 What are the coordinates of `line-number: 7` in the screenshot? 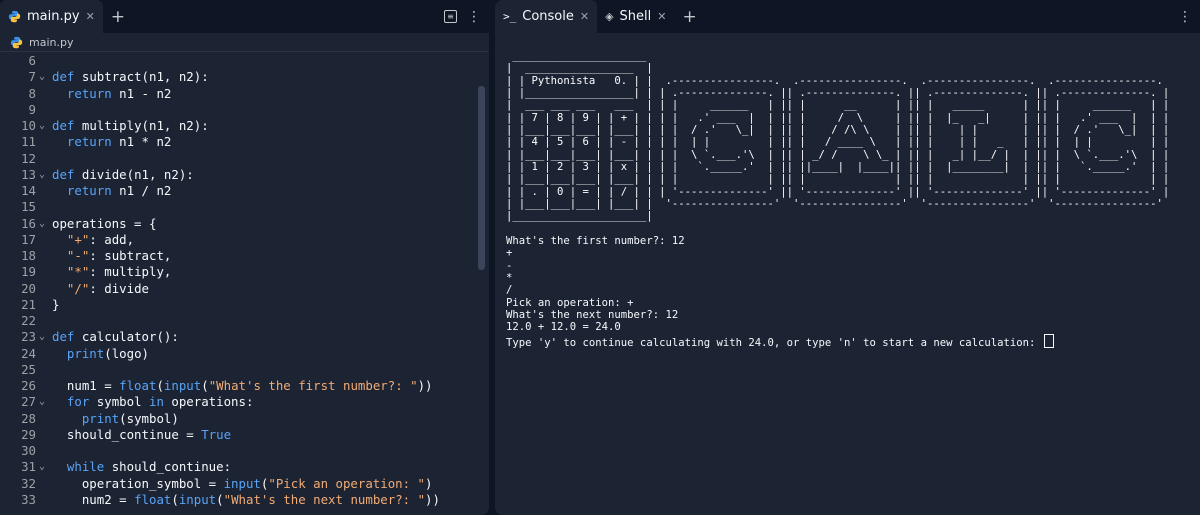 It's located at (32, 77).